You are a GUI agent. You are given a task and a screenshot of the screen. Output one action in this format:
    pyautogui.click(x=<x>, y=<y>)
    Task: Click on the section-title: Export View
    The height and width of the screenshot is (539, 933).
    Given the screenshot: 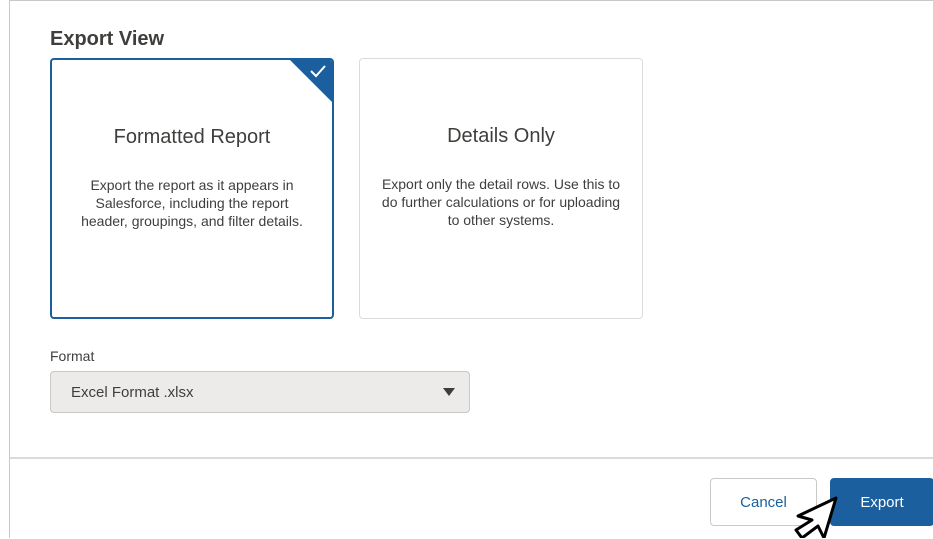 What is the action you would take?
    pyautogui.click(x=107, y=39)
    